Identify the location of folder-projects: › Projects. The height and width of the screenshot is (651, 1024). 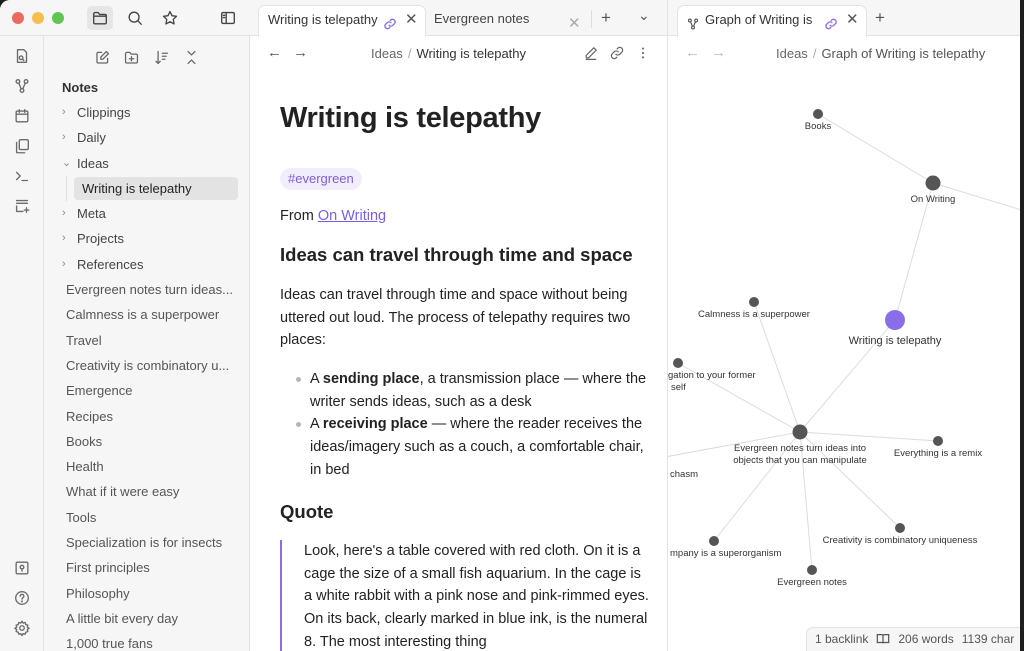
(146, 238).